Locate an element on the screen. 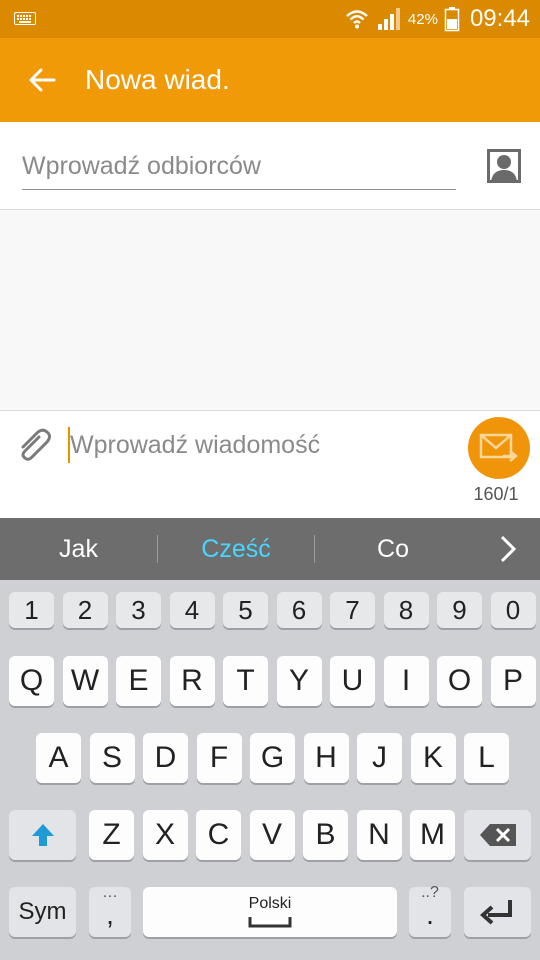 The width and height of the screenshot is (540, 960). suggestion-item: Jak is located at coordinates (78, 549).